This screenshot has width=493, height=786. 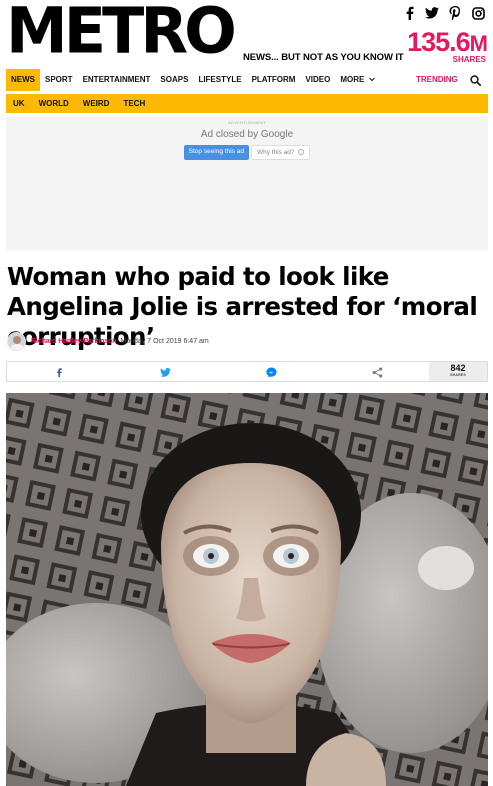 I want to click on nav-item-lifestyle: LIFESTYLE, so click(x=219, y=80).